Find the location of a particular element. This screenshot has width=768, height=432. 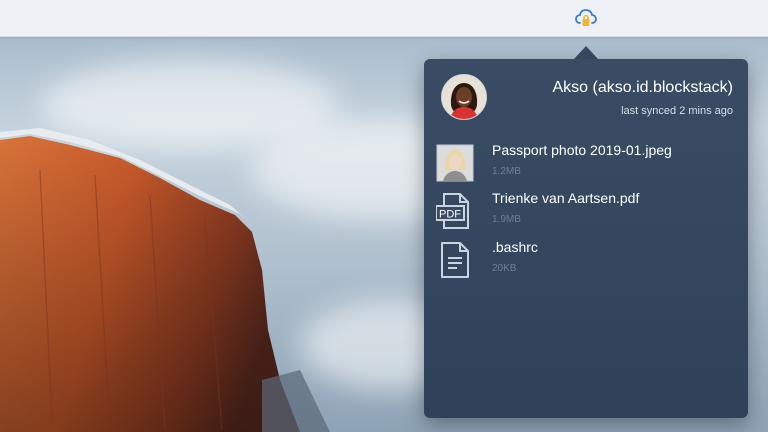

user-avatar is located at coordinates (464, 97).